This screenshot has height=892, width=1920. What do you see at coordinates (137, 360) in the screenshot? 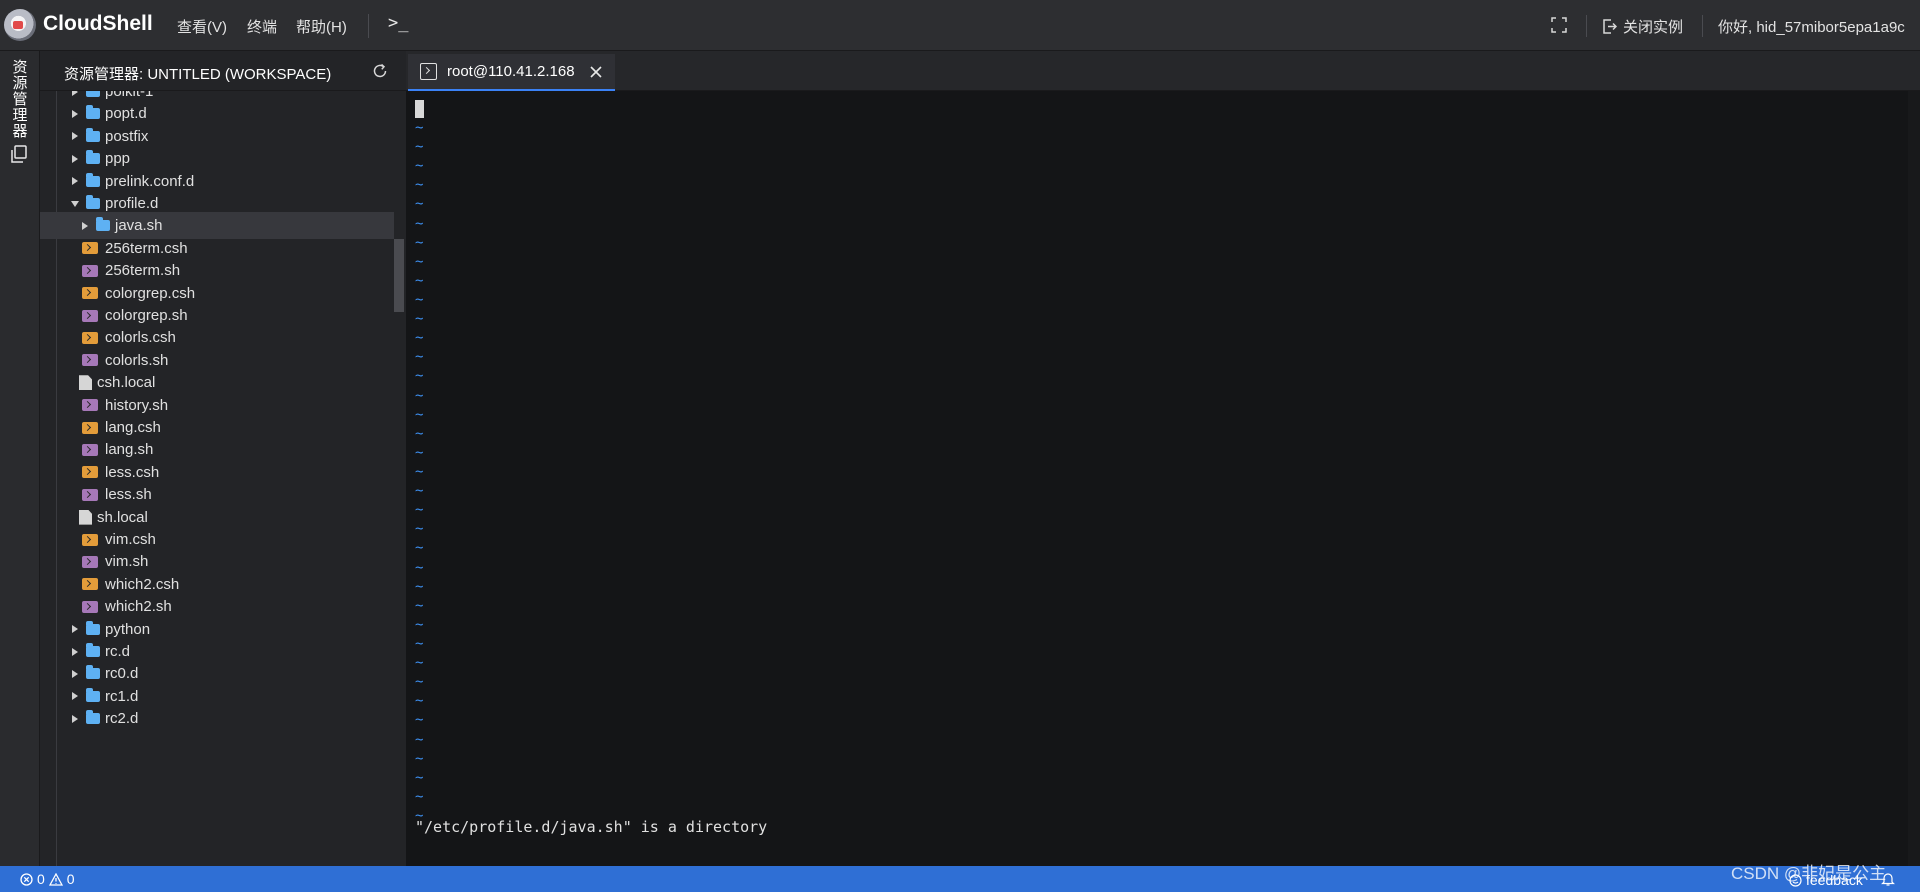
I see `tree-item-label: colorls.sh` at bounding box center [137, 360].